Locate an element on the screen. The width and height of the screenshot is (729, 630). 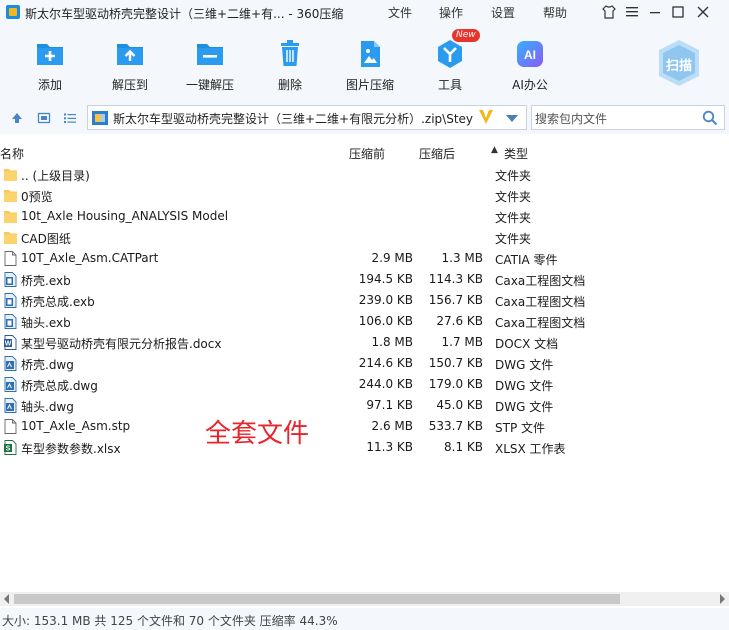
file-row: 10T_Axle_Asm.stp 2.6 MB 533.7 KB STP 文件 is located at coordinates (364, 426).